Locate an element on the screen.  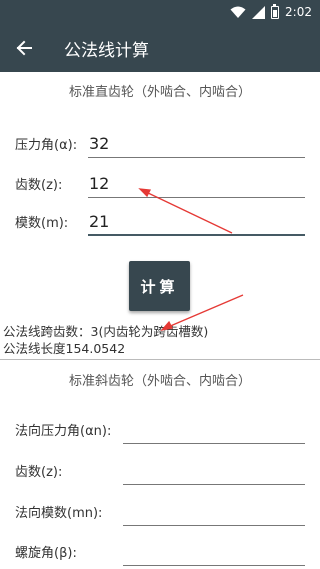
back-arrow-icon is located at coordinates (24, 48).